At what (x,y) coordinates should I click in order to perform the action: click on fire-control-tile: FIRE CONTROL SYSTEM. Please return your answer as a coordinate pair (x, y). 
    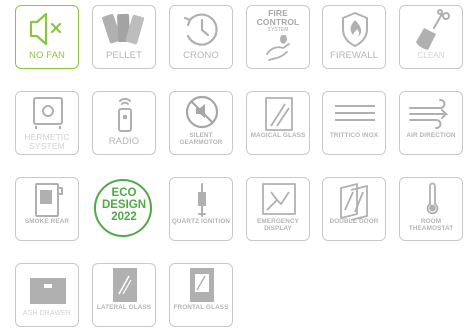
    Looking at the image, I should click on (278, 37).